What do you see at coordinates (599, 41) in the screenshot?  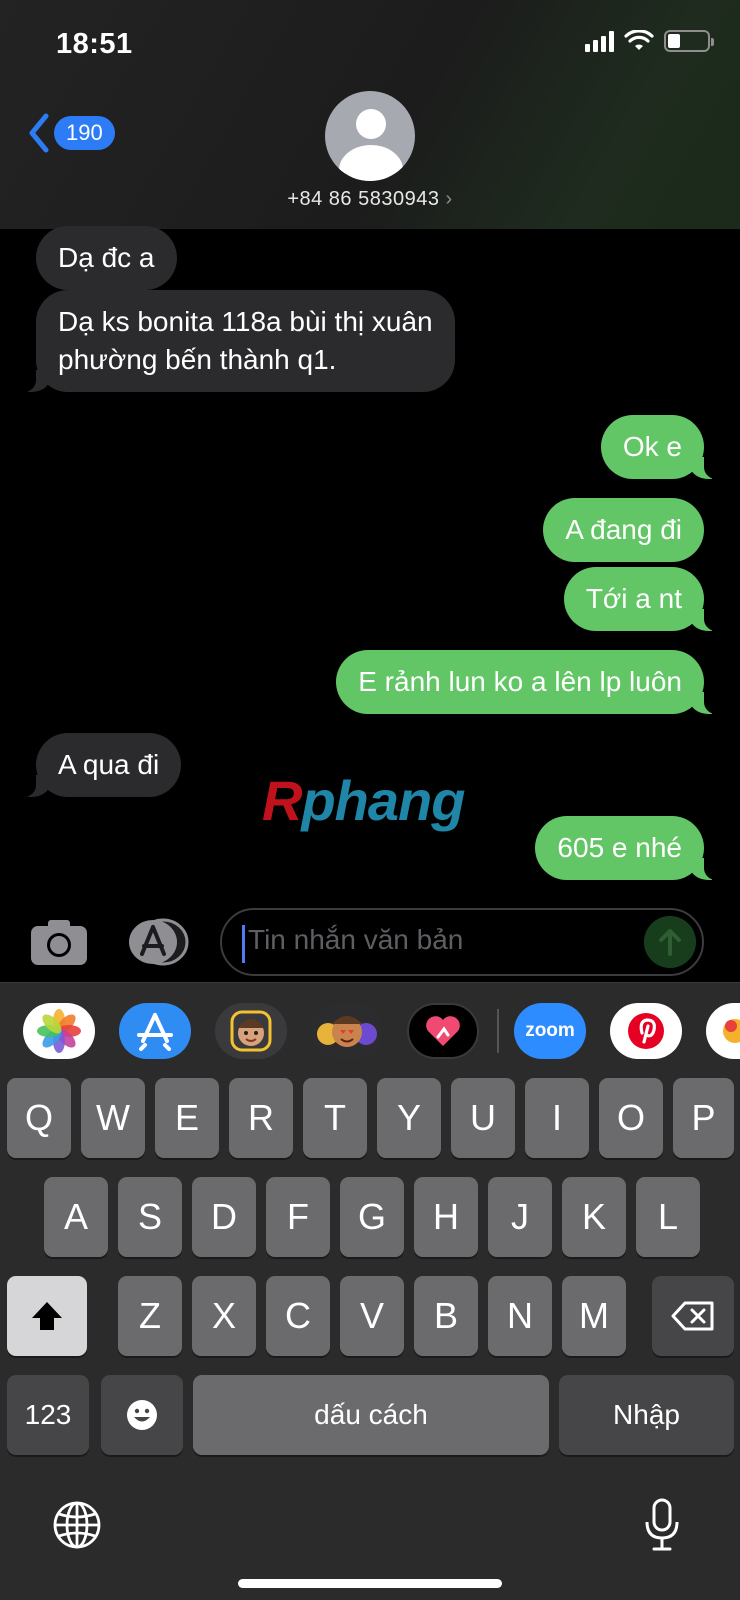 I see `cellular-signal-icon` at bounding box center [599, 41].